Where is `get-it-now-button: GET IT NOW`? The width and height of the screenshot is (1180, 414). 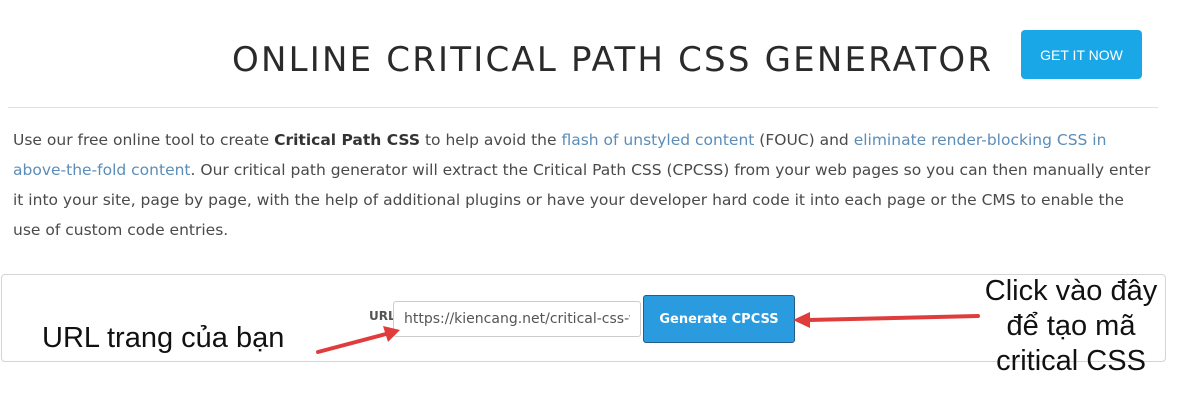
get-it-now-button: GET IT NOW is located at coordinates (1081, 54).